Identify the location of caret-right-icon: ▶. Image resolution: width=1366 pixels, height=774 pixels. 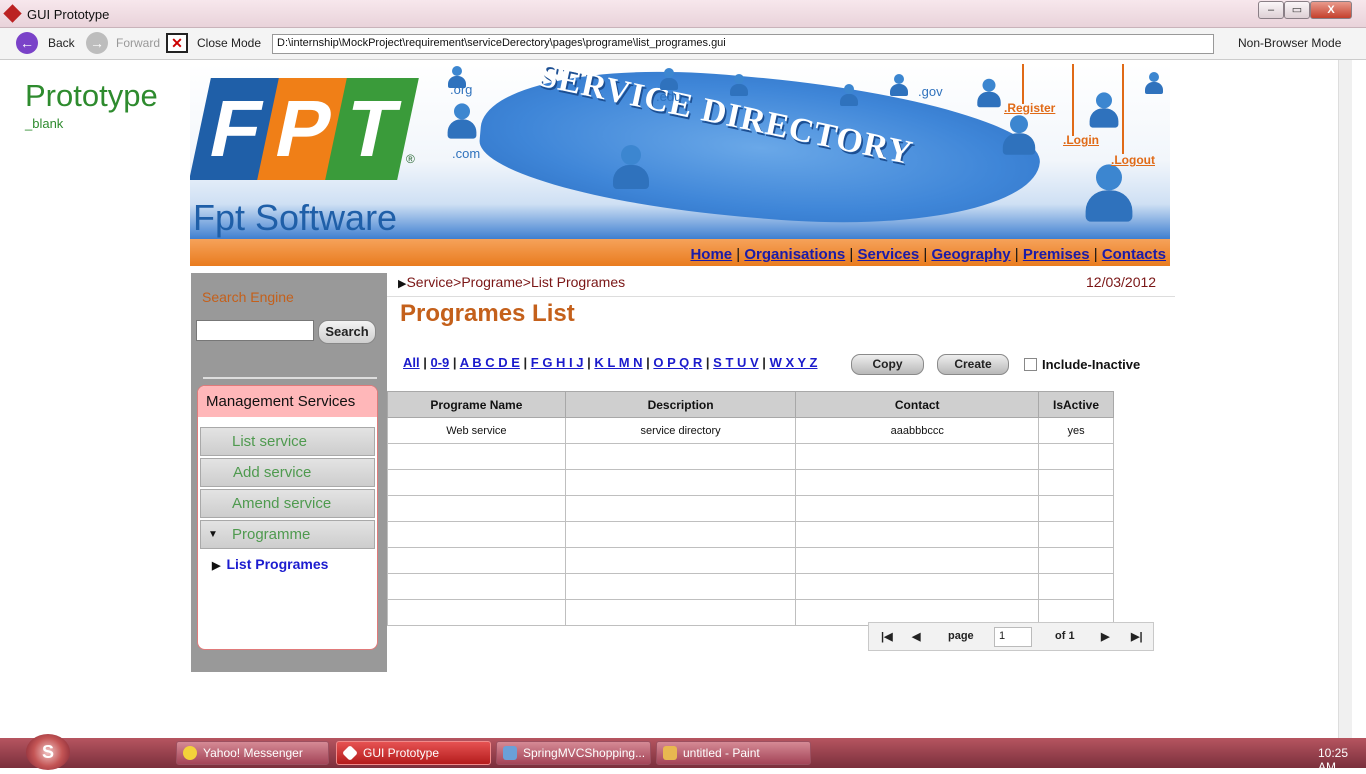
(216, 566).